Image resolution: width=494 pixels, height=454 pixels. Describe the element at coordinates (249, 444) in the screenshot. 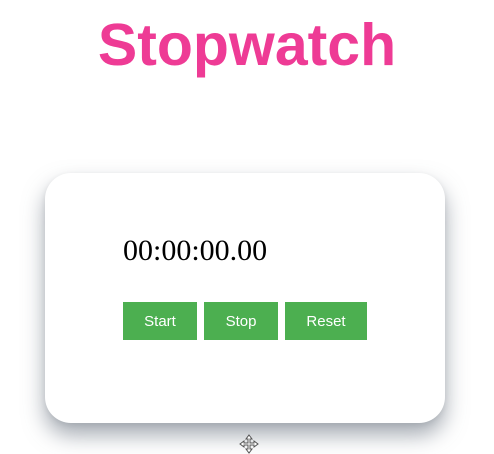

I see `move-cursor-icon` at that location.